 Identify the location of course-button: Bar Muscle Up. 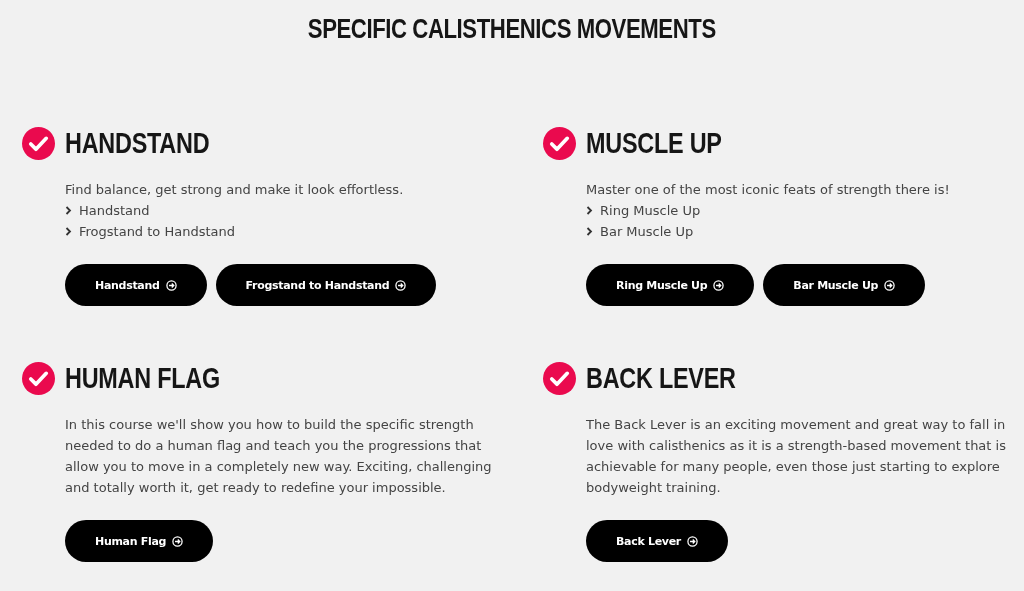
(844, 285).